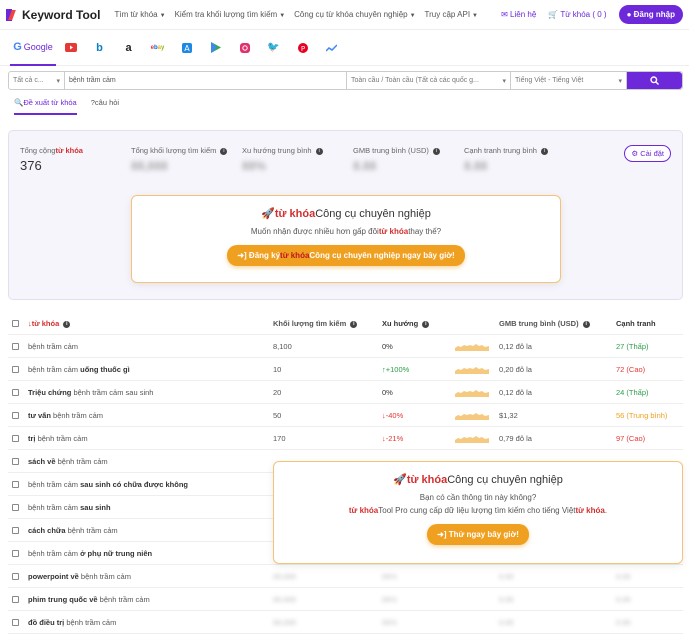 The image size is (689, 637). What do you see at coordinates (557, 323) in the screenshot?
I see `col-gmb: GMB trung bình (USD) i` at bounding box center [557, 323].